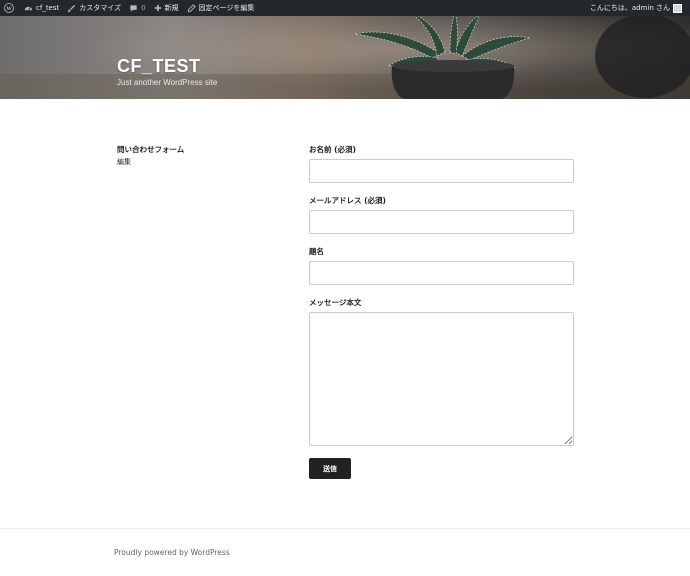 Image resolution: width=690 pixels, height=576 pixels. What do you see at coordinates (171, 8) in the screenshot?
I see `new-label: 新規` at bounding box center [171, 8].